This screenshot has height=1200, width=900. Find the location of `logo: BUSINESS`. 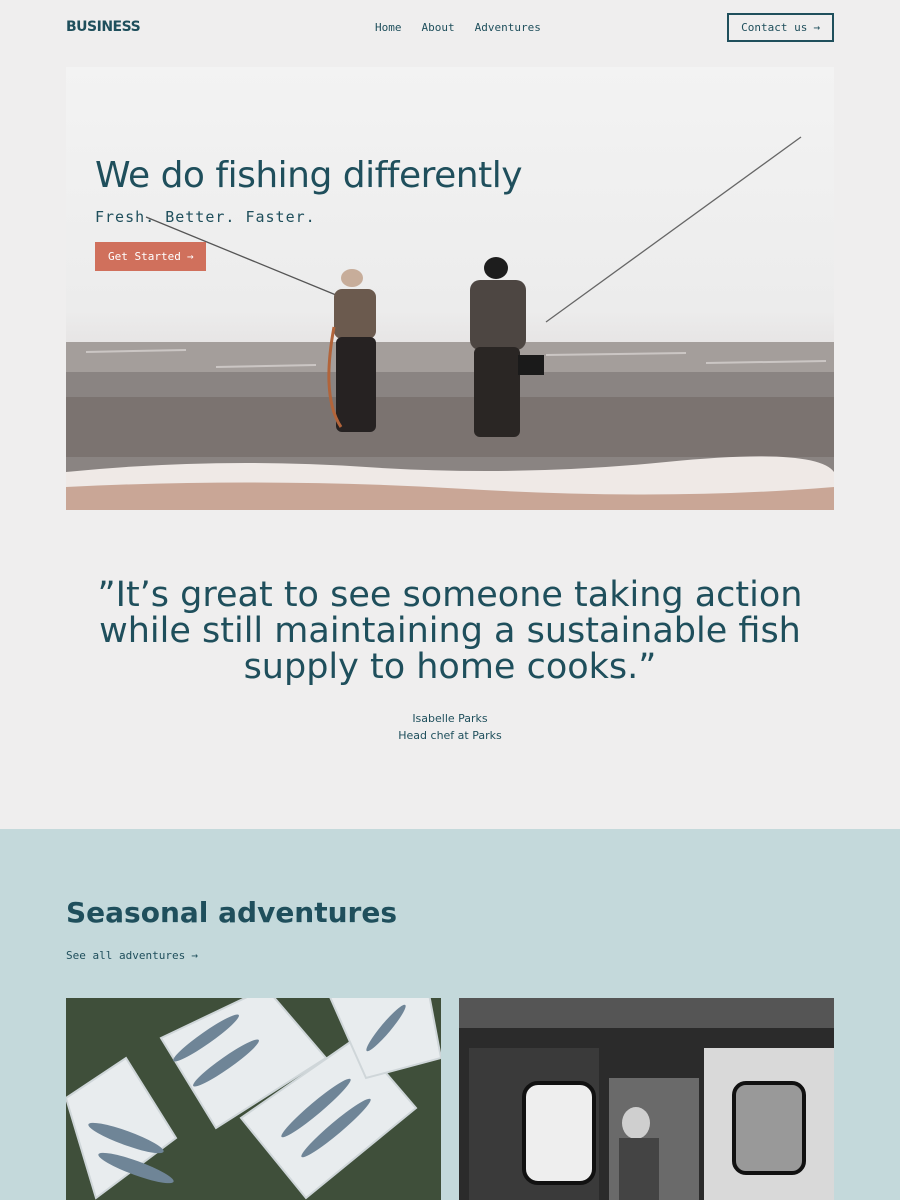

logo: BUSINESS is located at coordinates (103, 27).